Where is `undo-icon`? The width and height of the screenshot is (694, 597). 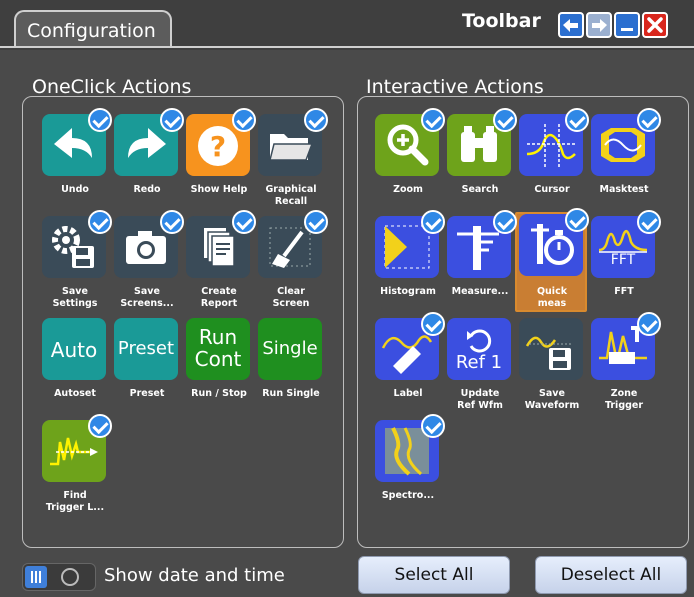
undo-icon is located at coordinates (570, 25).